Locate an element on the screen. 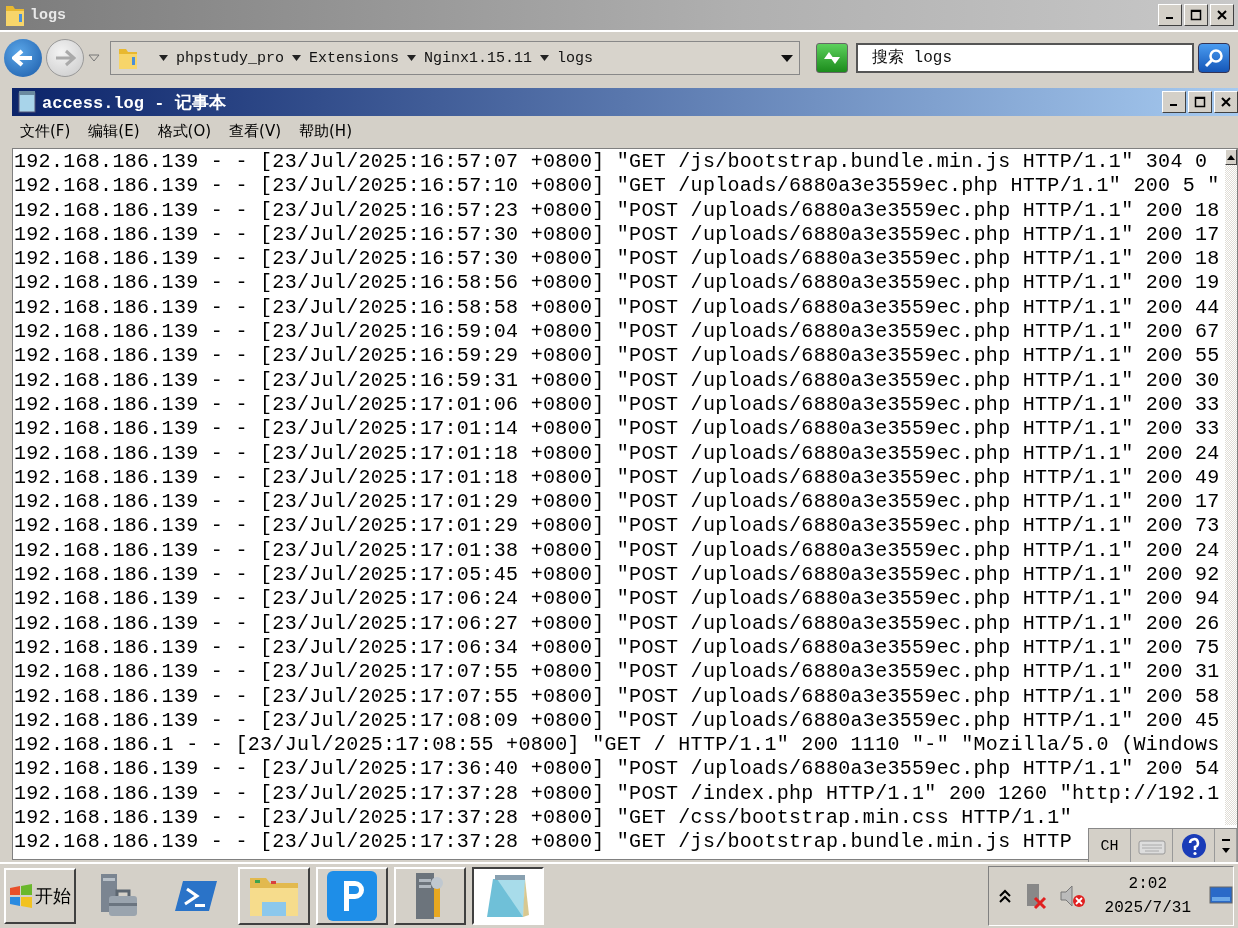 The image size is (1238, 928). history-dropdown-icon is located at coordinates (94, 58).